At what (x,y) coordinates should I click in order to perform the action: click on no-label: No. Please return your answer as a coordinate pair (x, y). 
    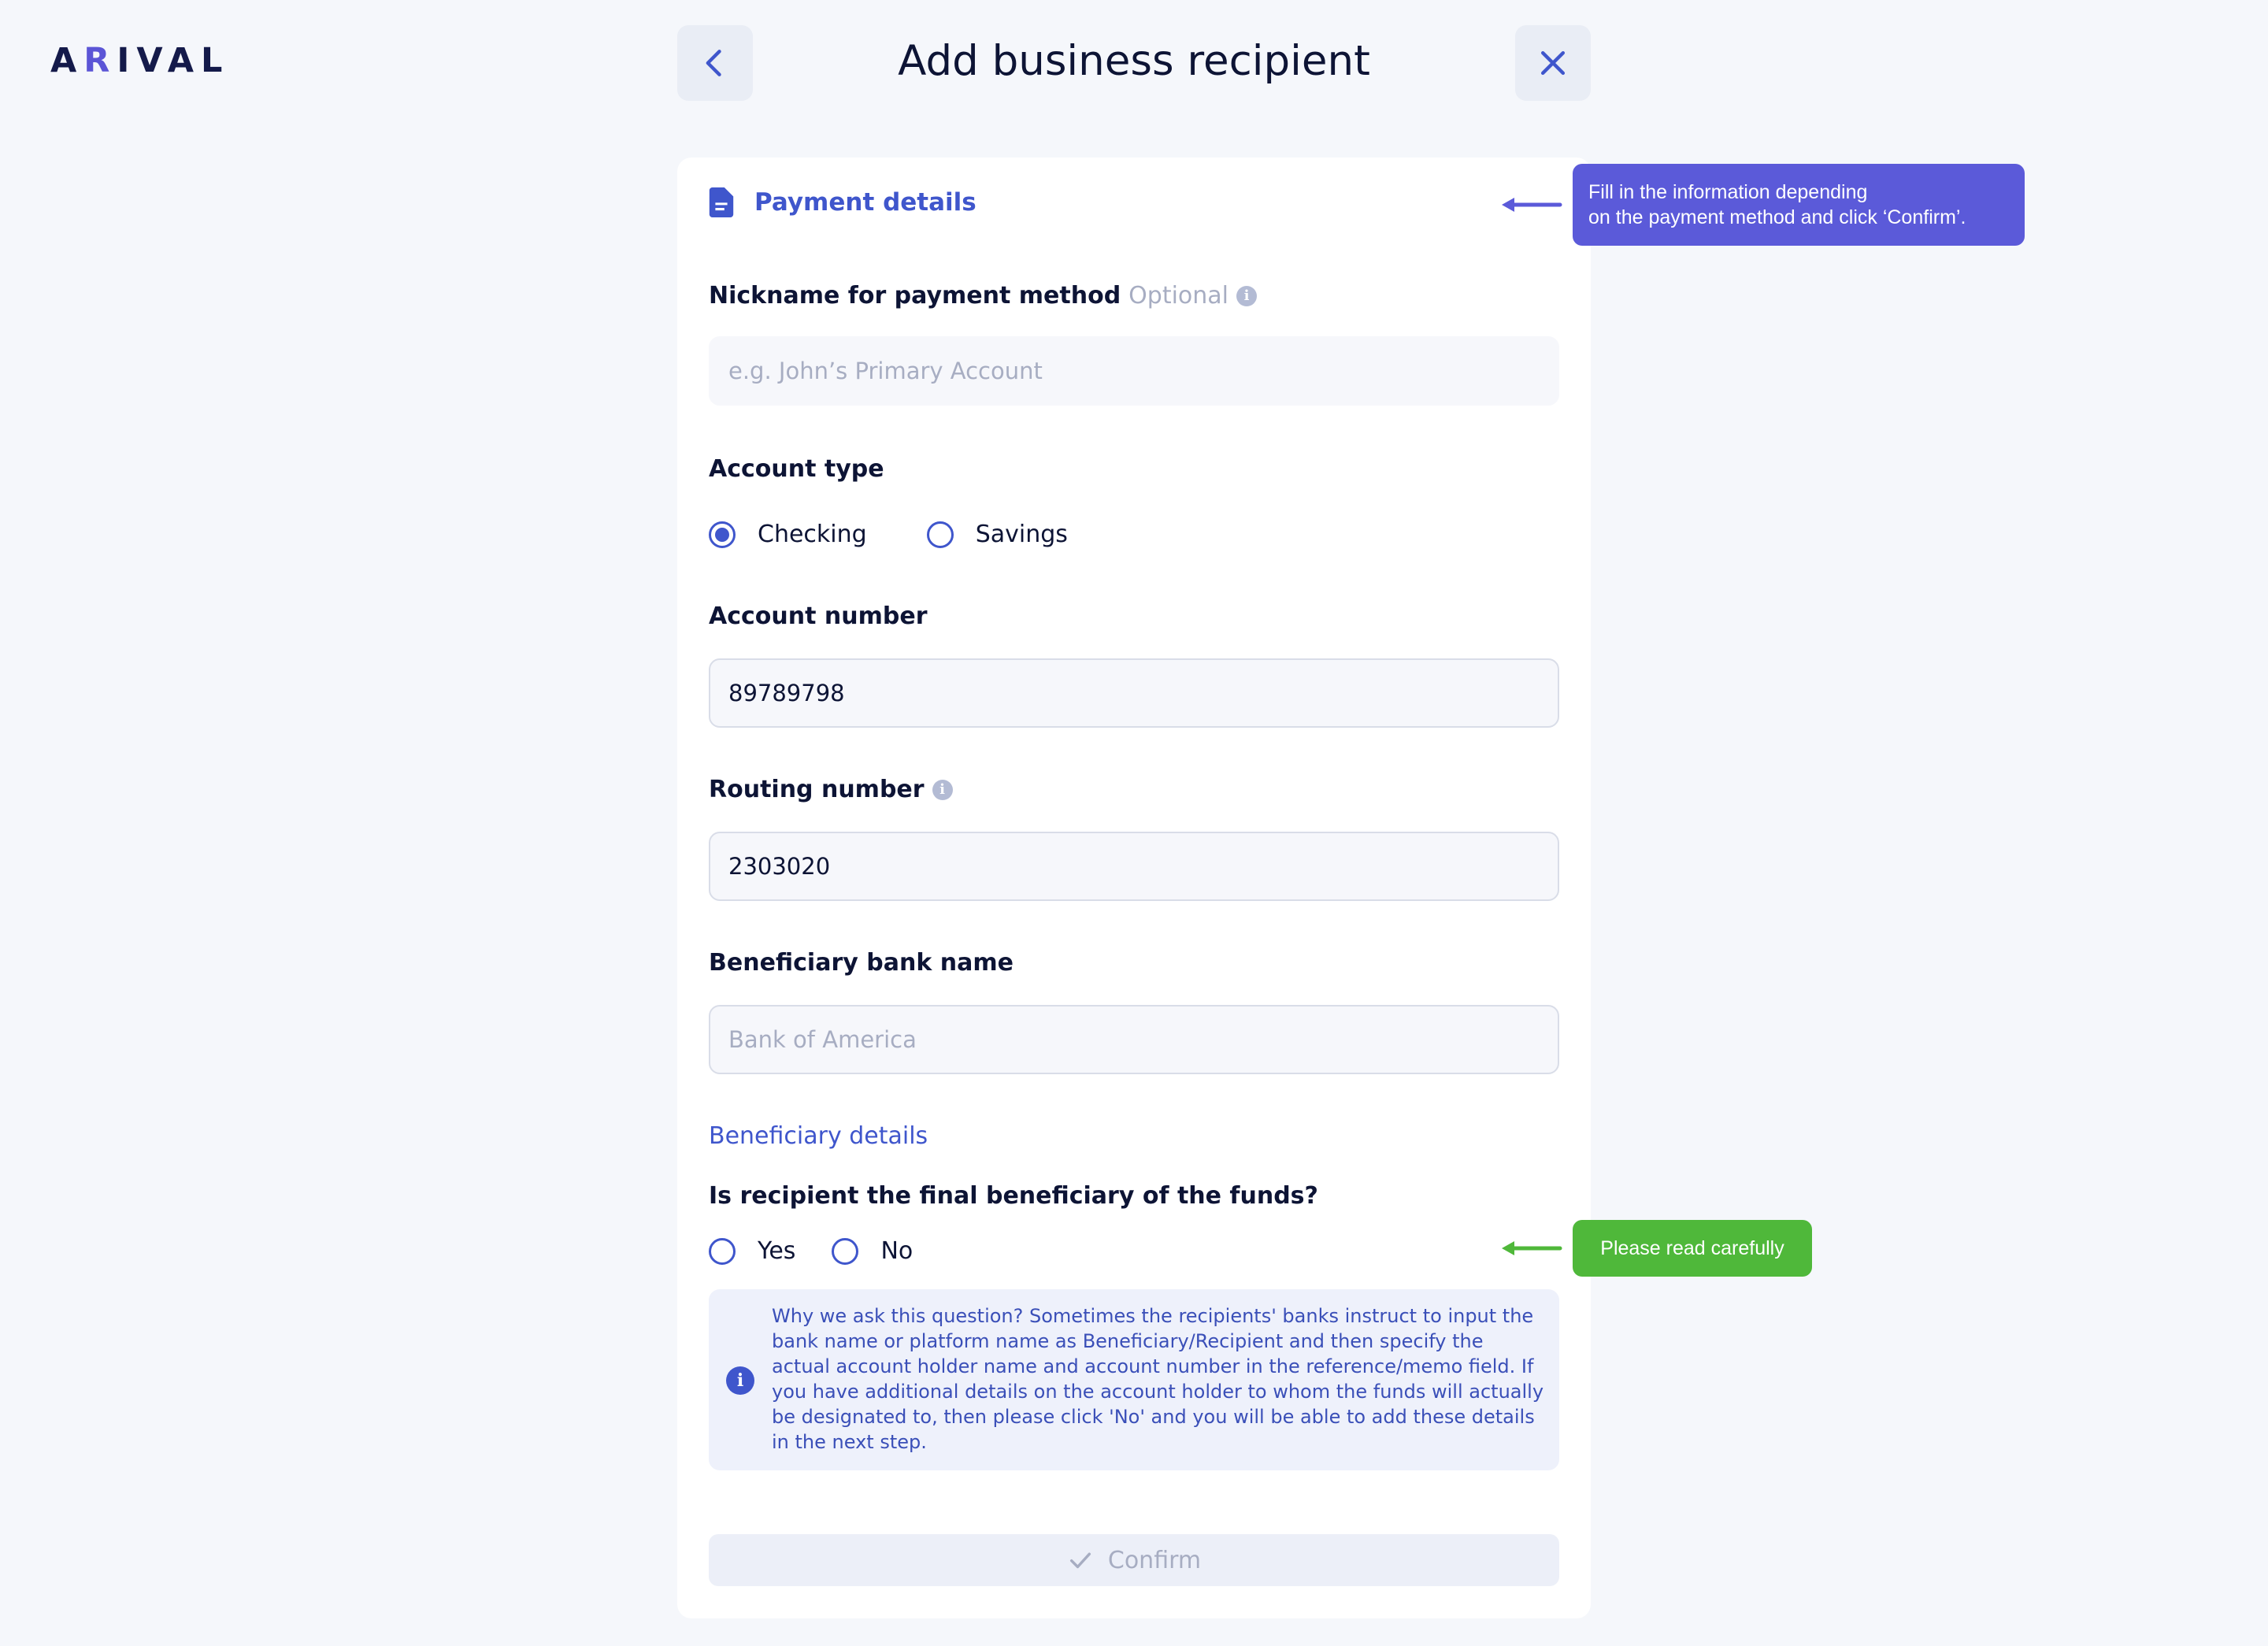
    Looking at the image, I should click on (896, 1251).